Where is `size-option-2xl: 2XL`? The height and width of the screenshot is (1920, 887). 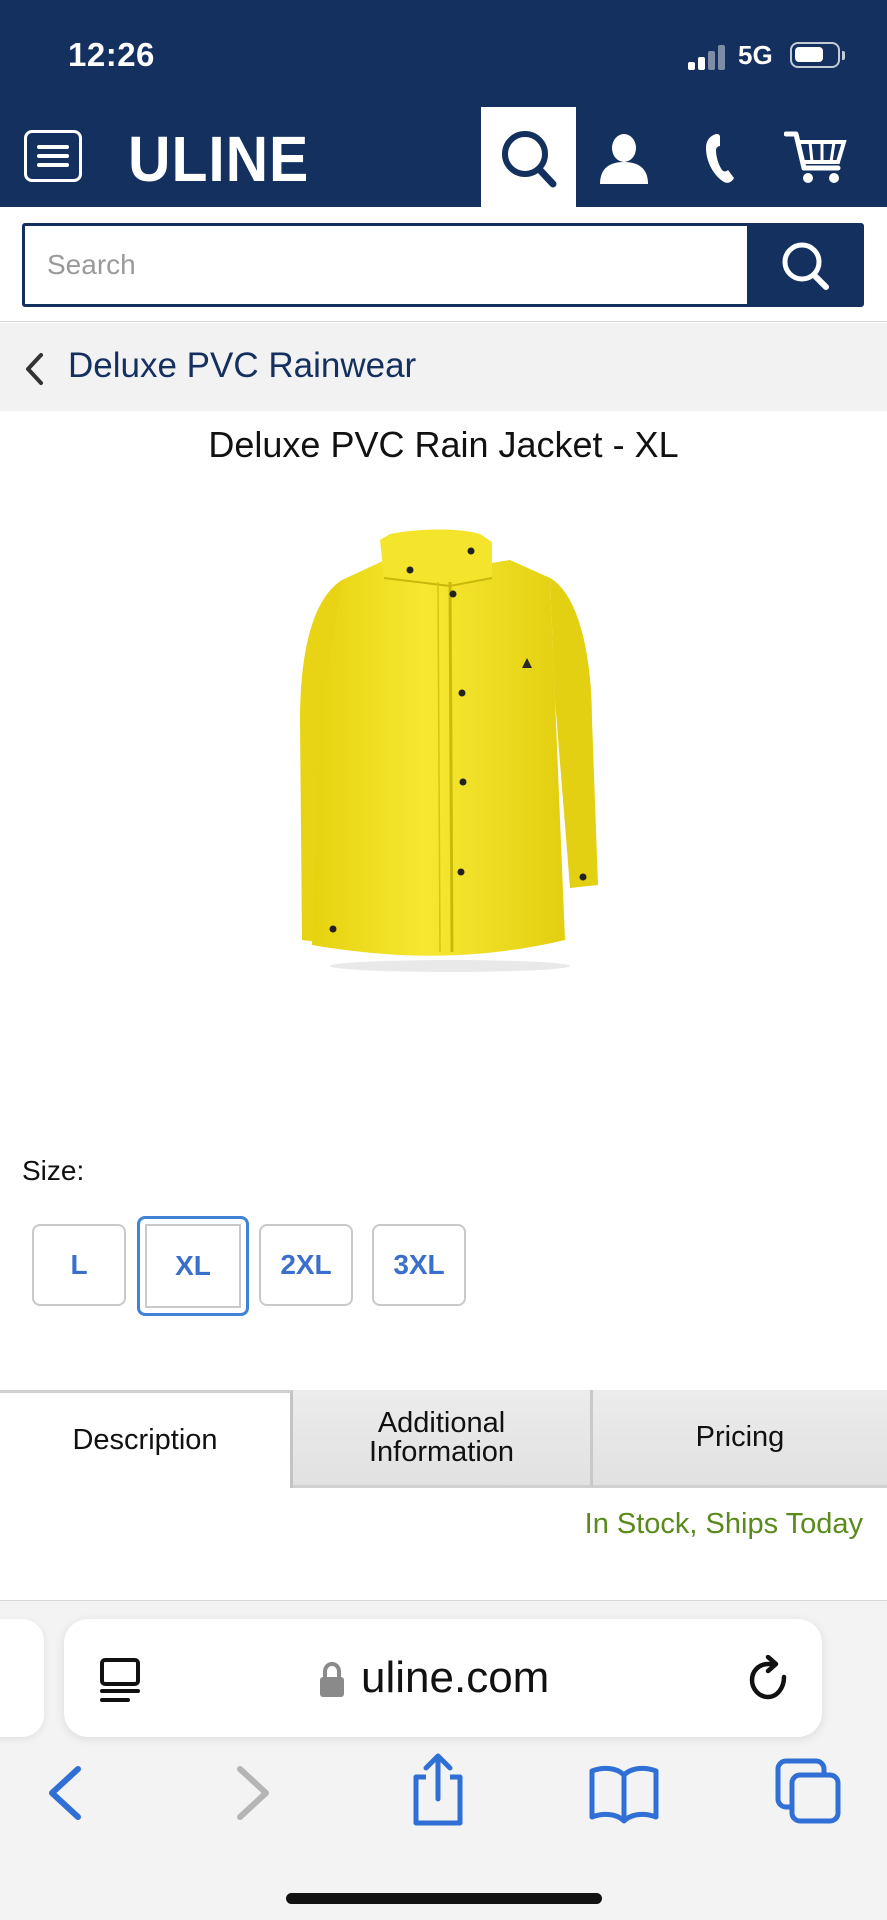 size-option-2xl: 2XL is located at coordinates (306, 1265).